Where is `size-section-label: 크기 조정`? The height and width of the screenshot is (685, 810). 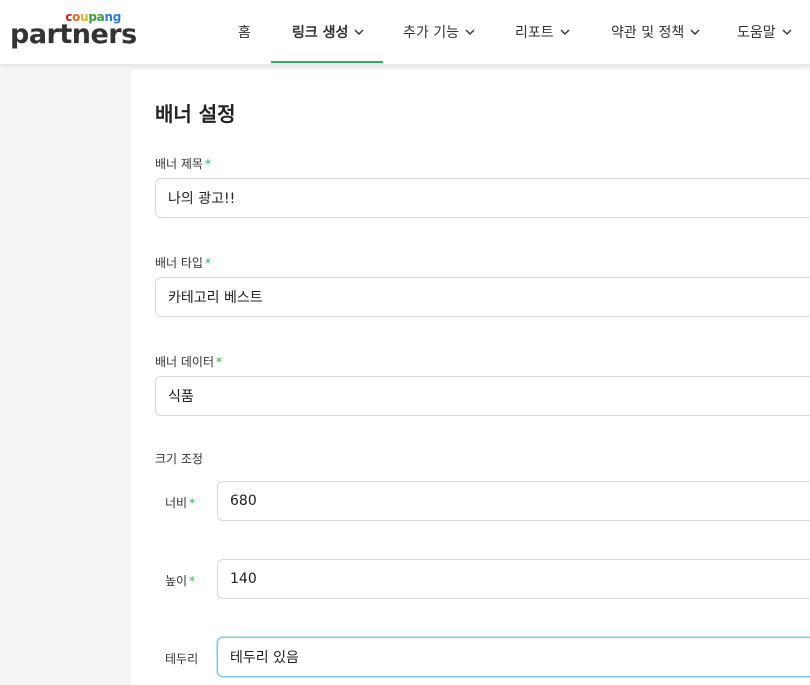
size-section-label: 크기 조정 is located at coordinates (179, 458).